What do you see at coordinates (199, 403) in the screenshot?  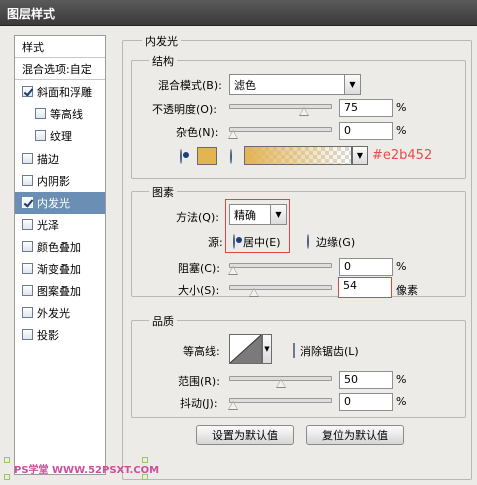 I see `jitter-label: 抖动(J):` at bounding box center [199, 403].